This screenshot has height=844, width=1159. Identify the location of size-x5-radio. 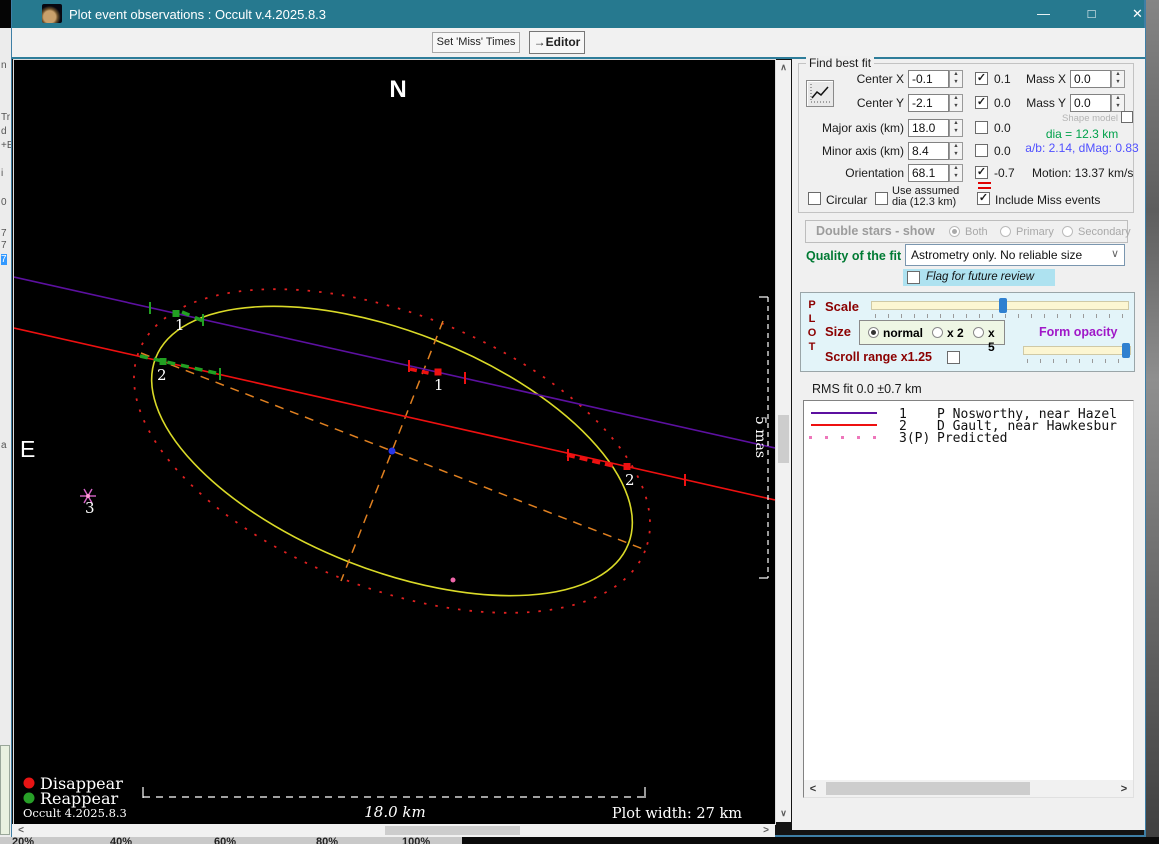
(978, 332).